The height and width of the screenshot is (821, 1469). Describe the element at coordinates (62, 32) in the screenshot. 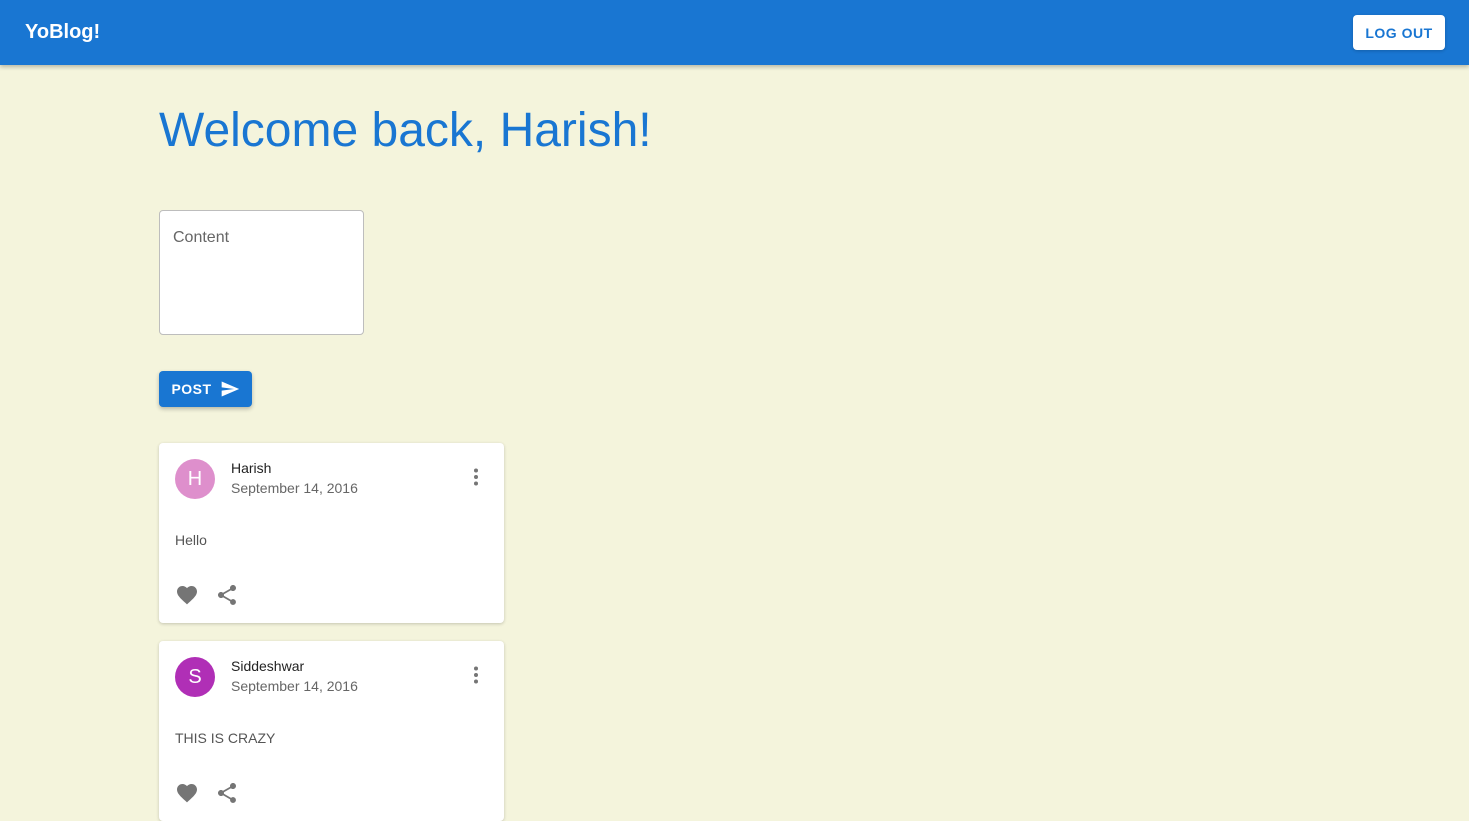

I see `app-title: YoBlog!` at that location.